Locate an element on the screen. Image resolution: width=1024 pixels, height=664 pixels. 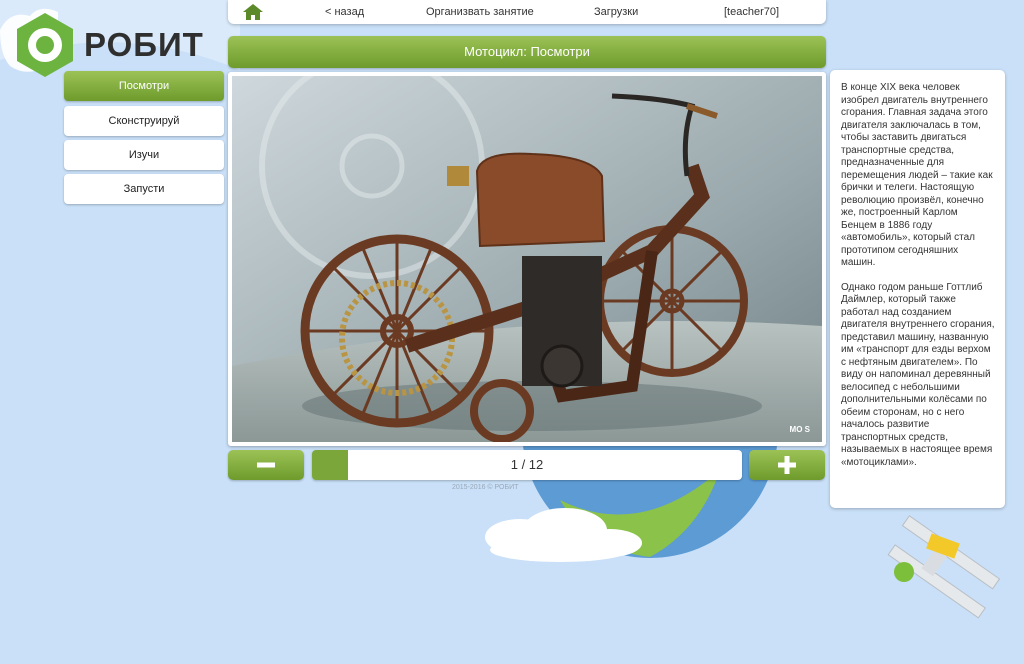
previous-slide-button is located at coordinates (266, 465).